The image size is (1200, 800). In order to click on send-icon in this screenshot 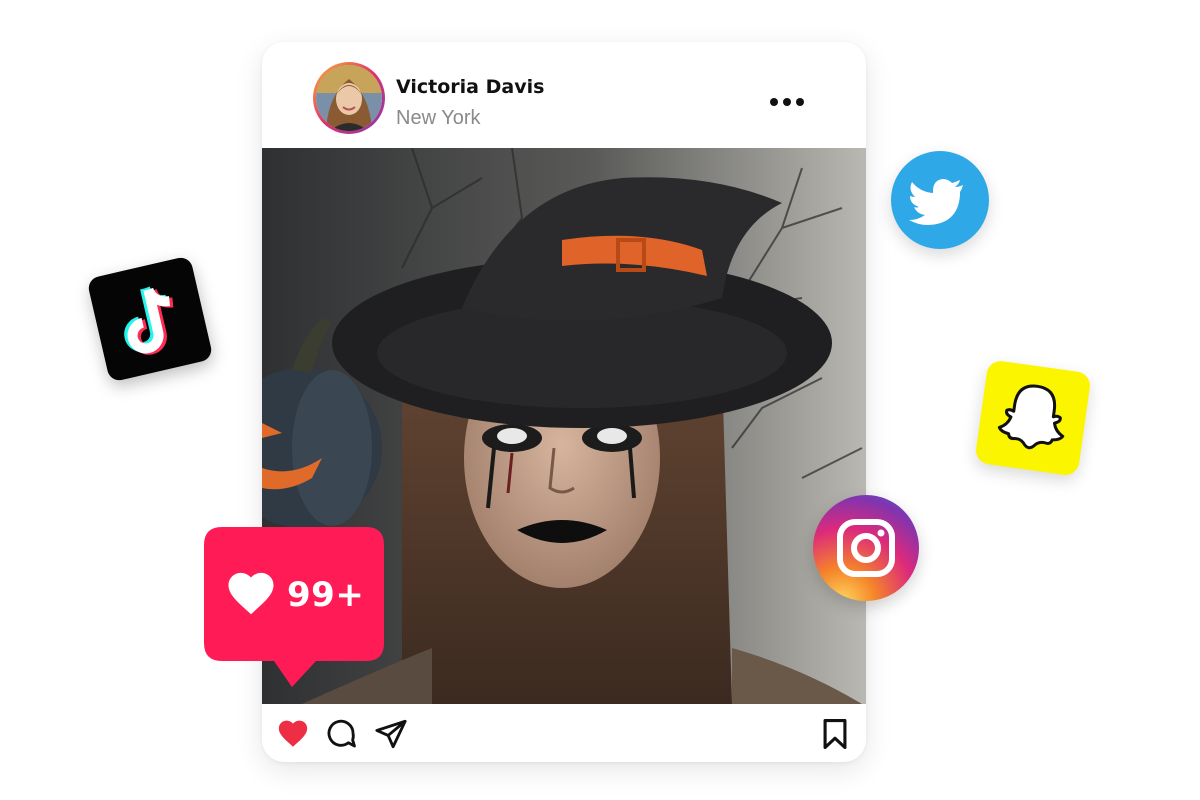, I will do `click(391, 734)`.